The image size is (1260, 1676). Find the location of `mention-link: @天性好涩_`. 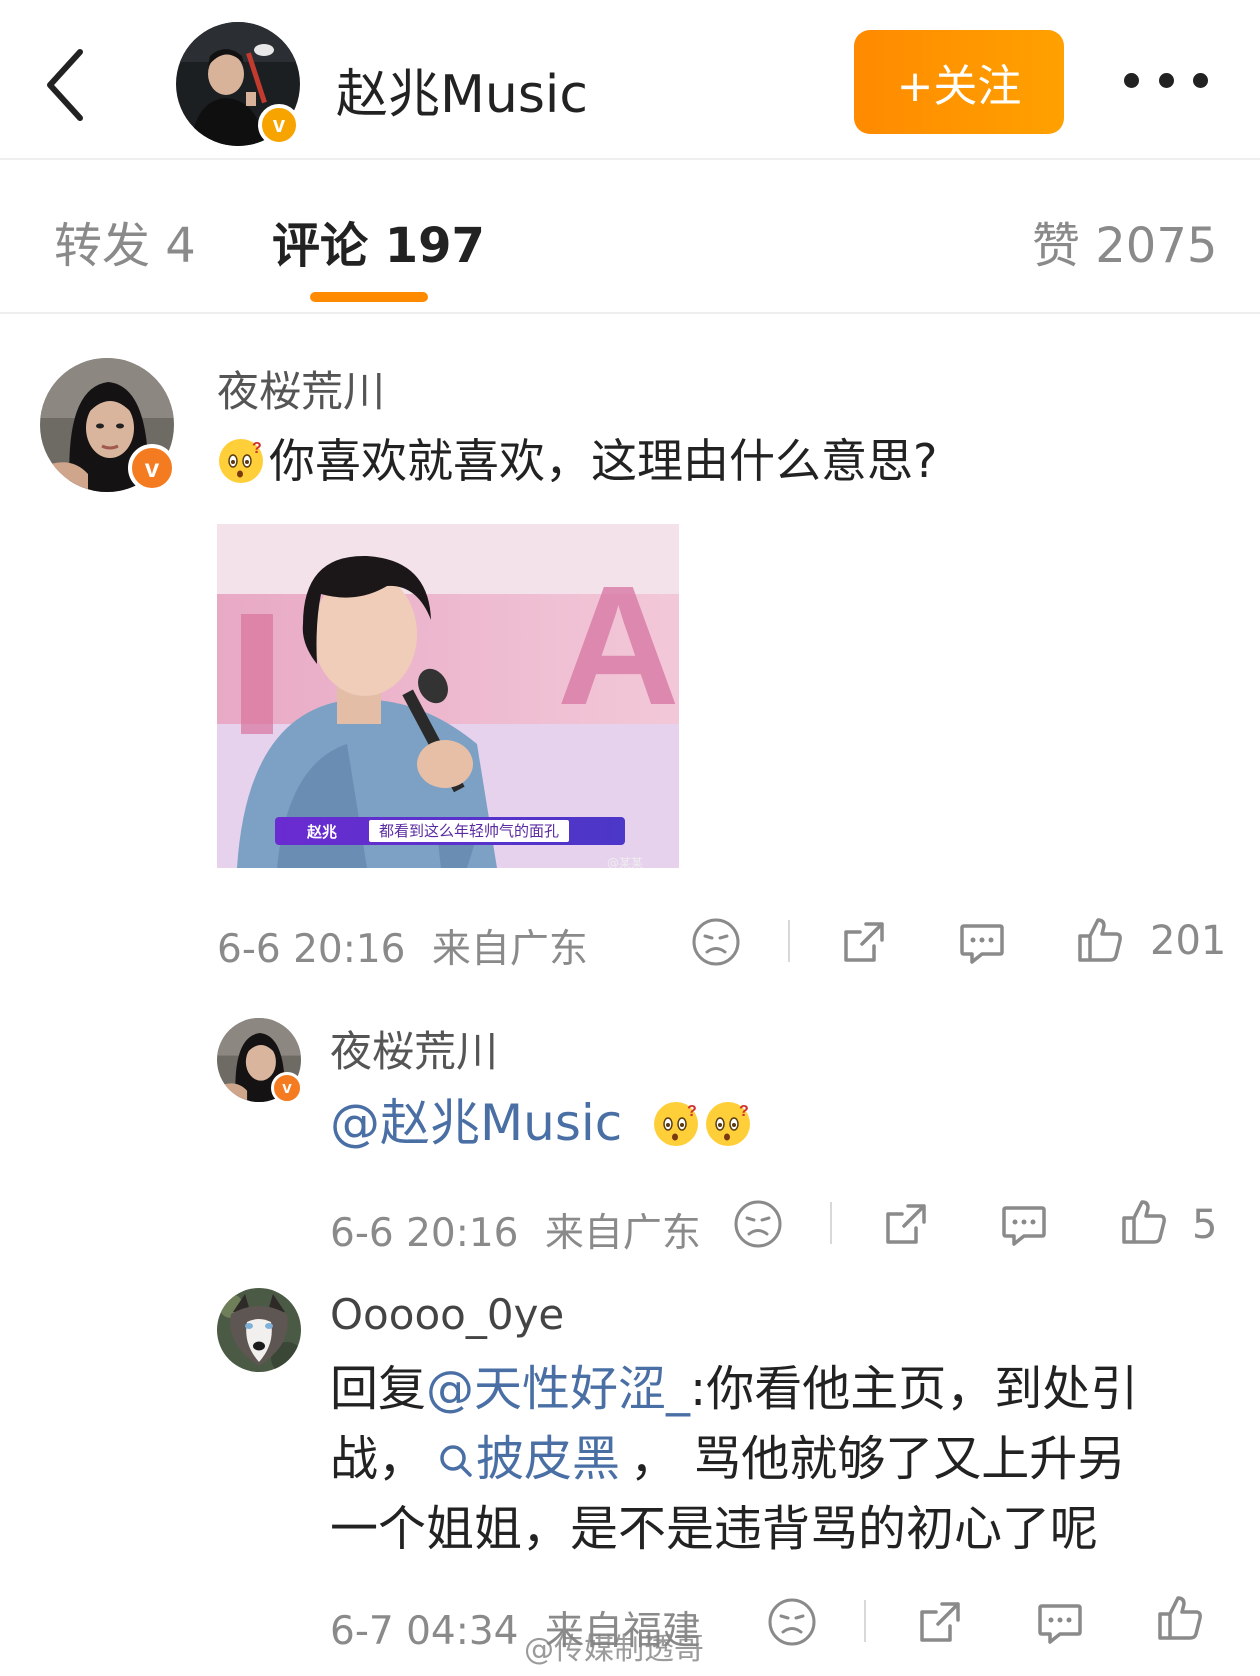

mention-link: @天性好涩_ is located at coordinates (558, 1389).